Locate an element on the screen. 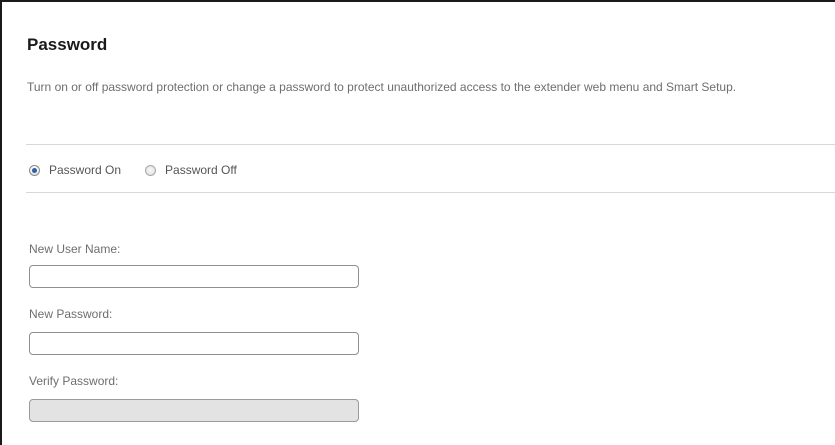 This screenshot has height=445, width=835. password-off-label: Password Off is located at coordinates (201, 170).